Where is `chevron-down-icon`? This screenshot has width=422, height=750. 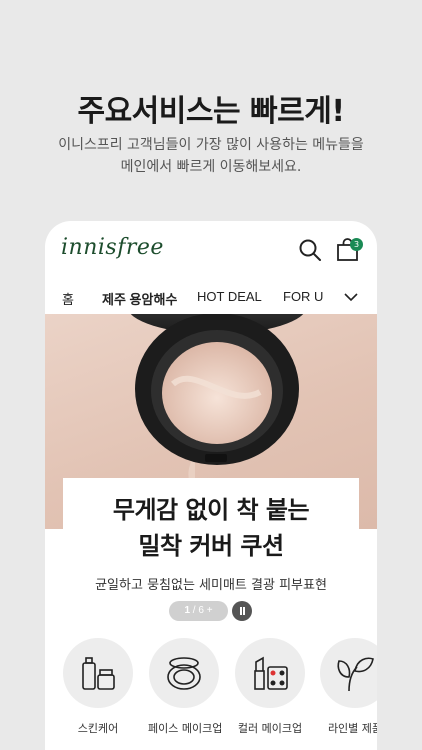
chevron-down-icon is located at coordinates (351, 297).